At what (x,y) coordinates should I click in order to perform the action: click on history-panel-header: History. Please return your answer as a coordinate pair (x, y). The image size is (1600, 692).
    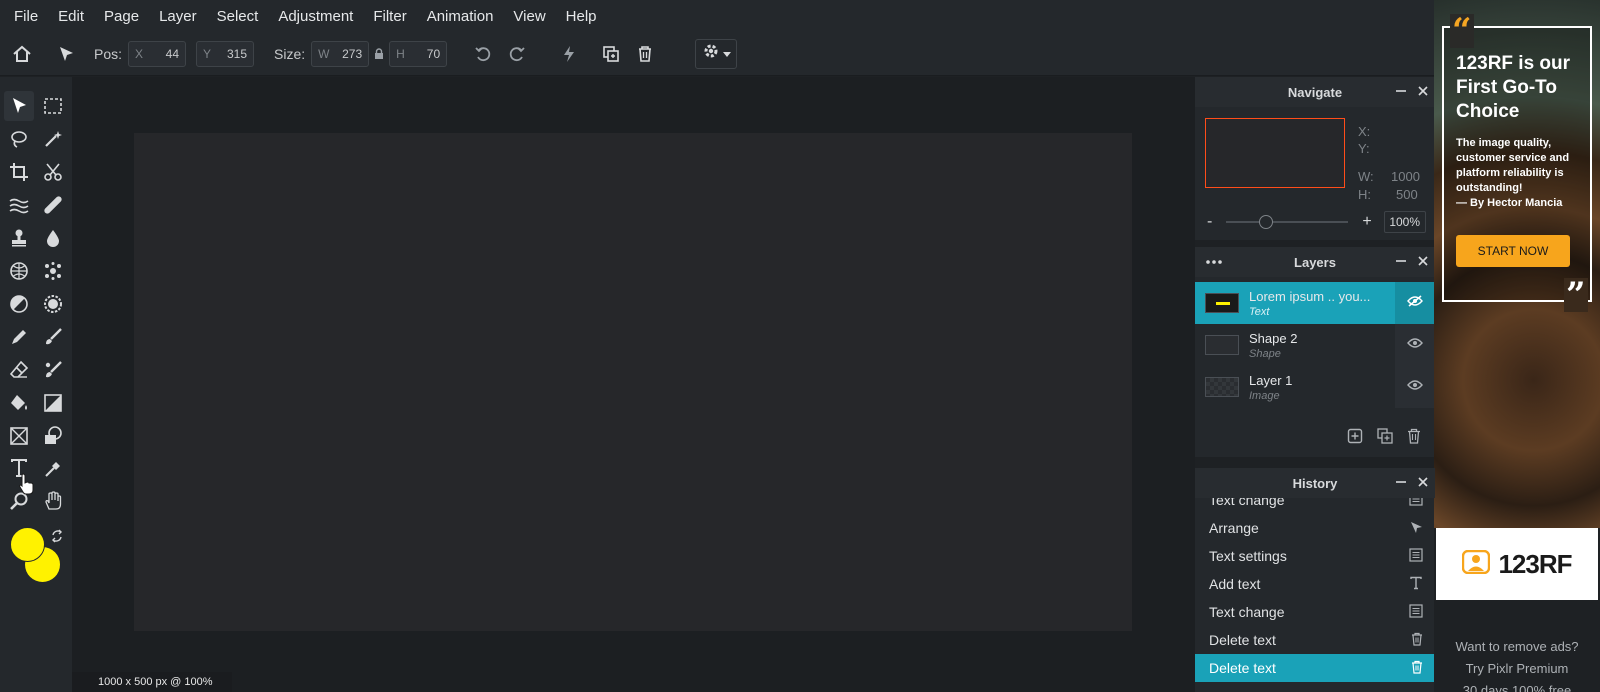
    Looking at the image, I should click on (1315, 483).